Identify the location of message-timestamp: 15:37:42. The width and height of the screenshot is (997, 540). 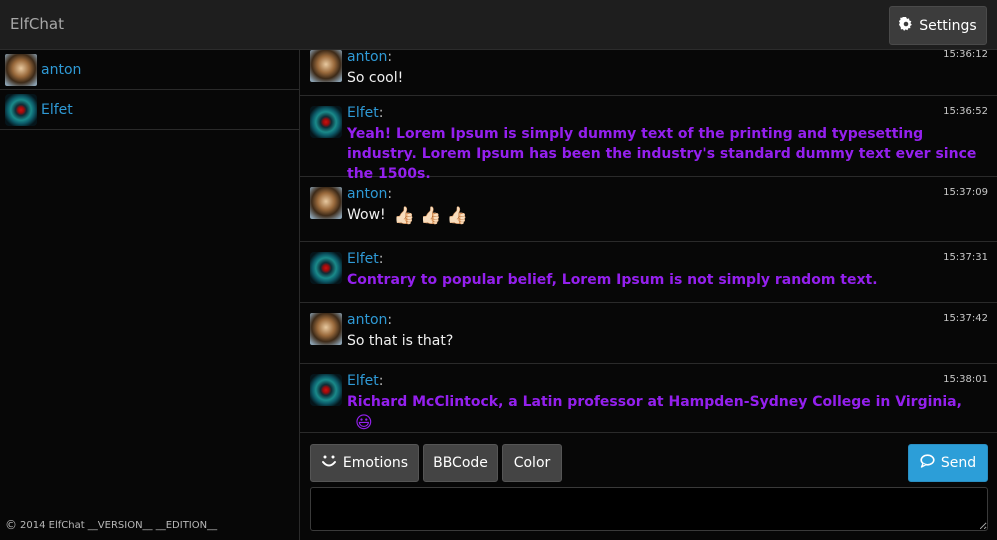
(965, 318).